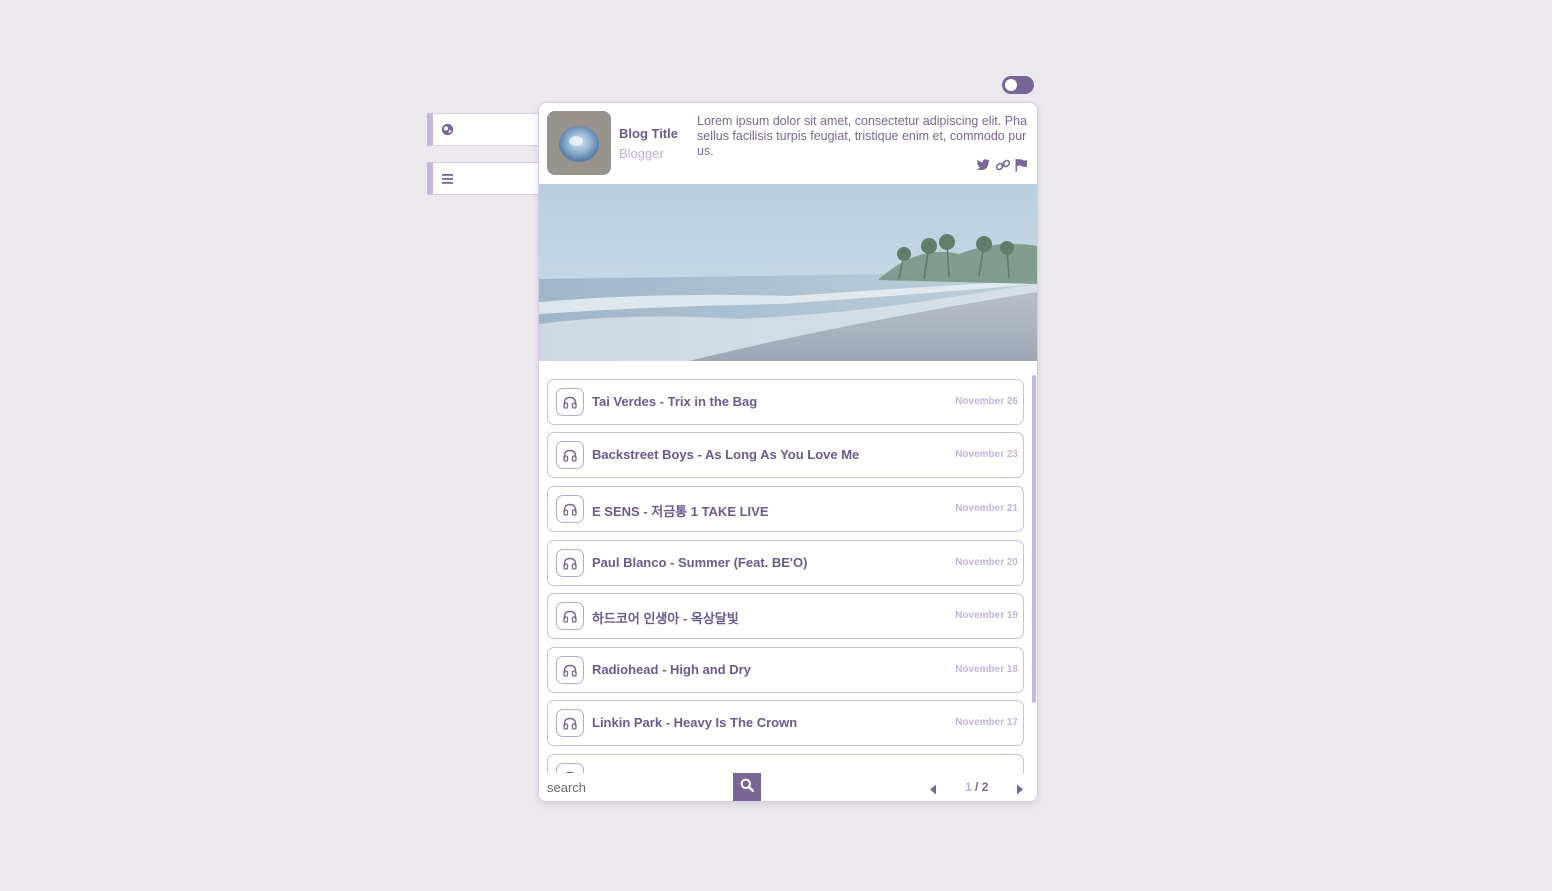 The image size is (1552, 891). I want to click on post-title: Radiohead - High and Dry, so click(671, 669).